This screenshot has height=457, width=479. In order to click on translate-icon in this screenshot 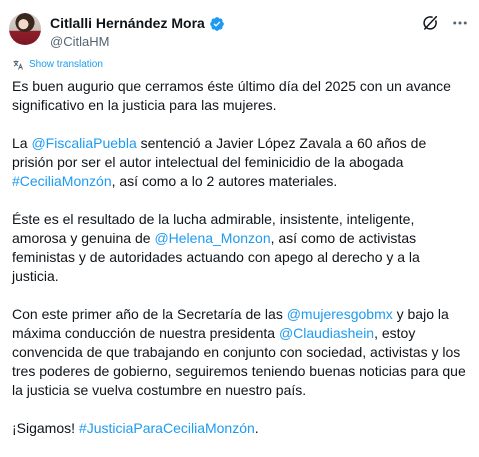, I will do `click(18, 65)`.